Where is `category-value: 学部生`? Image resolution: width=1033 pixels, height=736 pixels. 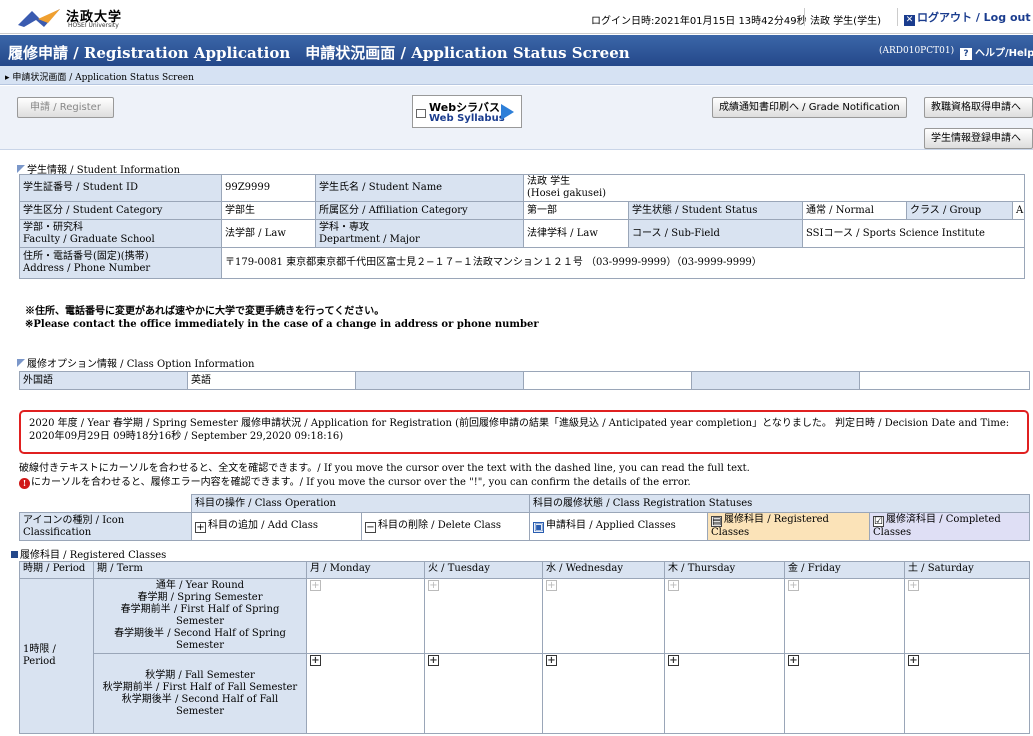
category-value: 学部生 is located at coordinates (268, 210).